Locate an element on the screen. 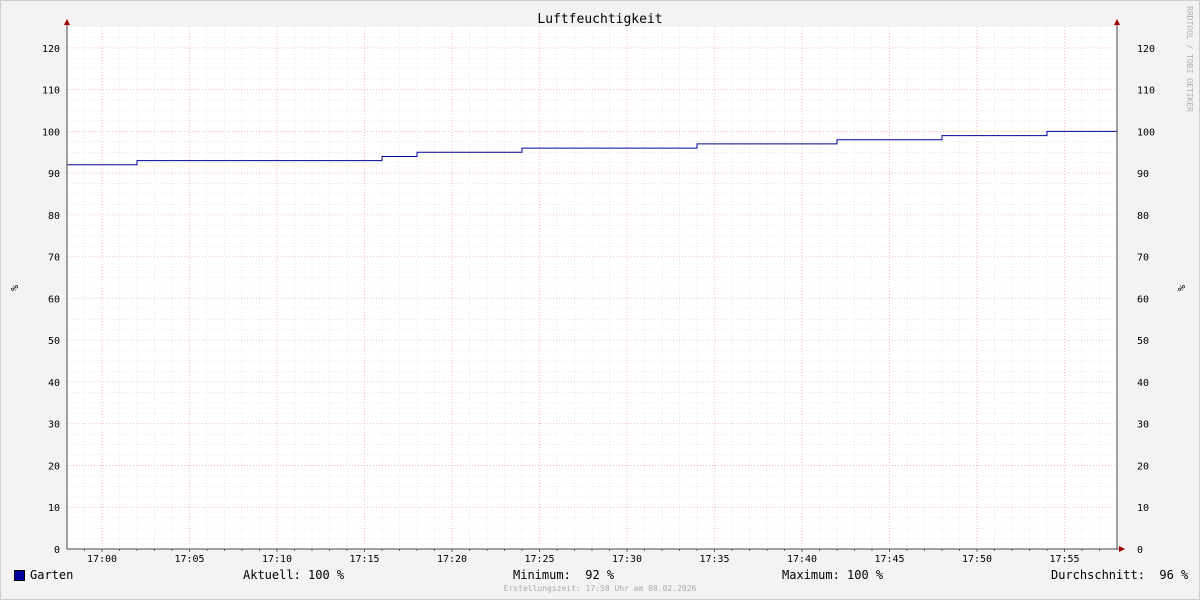  y-axis-label-left: % is located at coordinates (13, 288).